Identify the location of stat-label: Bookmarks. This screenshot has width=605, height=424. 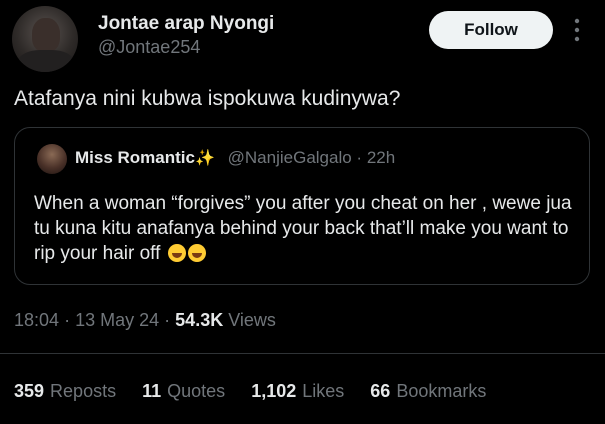
(441, 391).